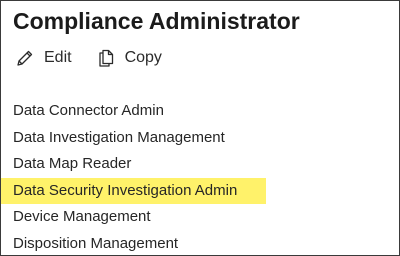  Describe the element at coordinates (143, 57) in the screenshot. I see `copy-button-label: Copy` at that location.